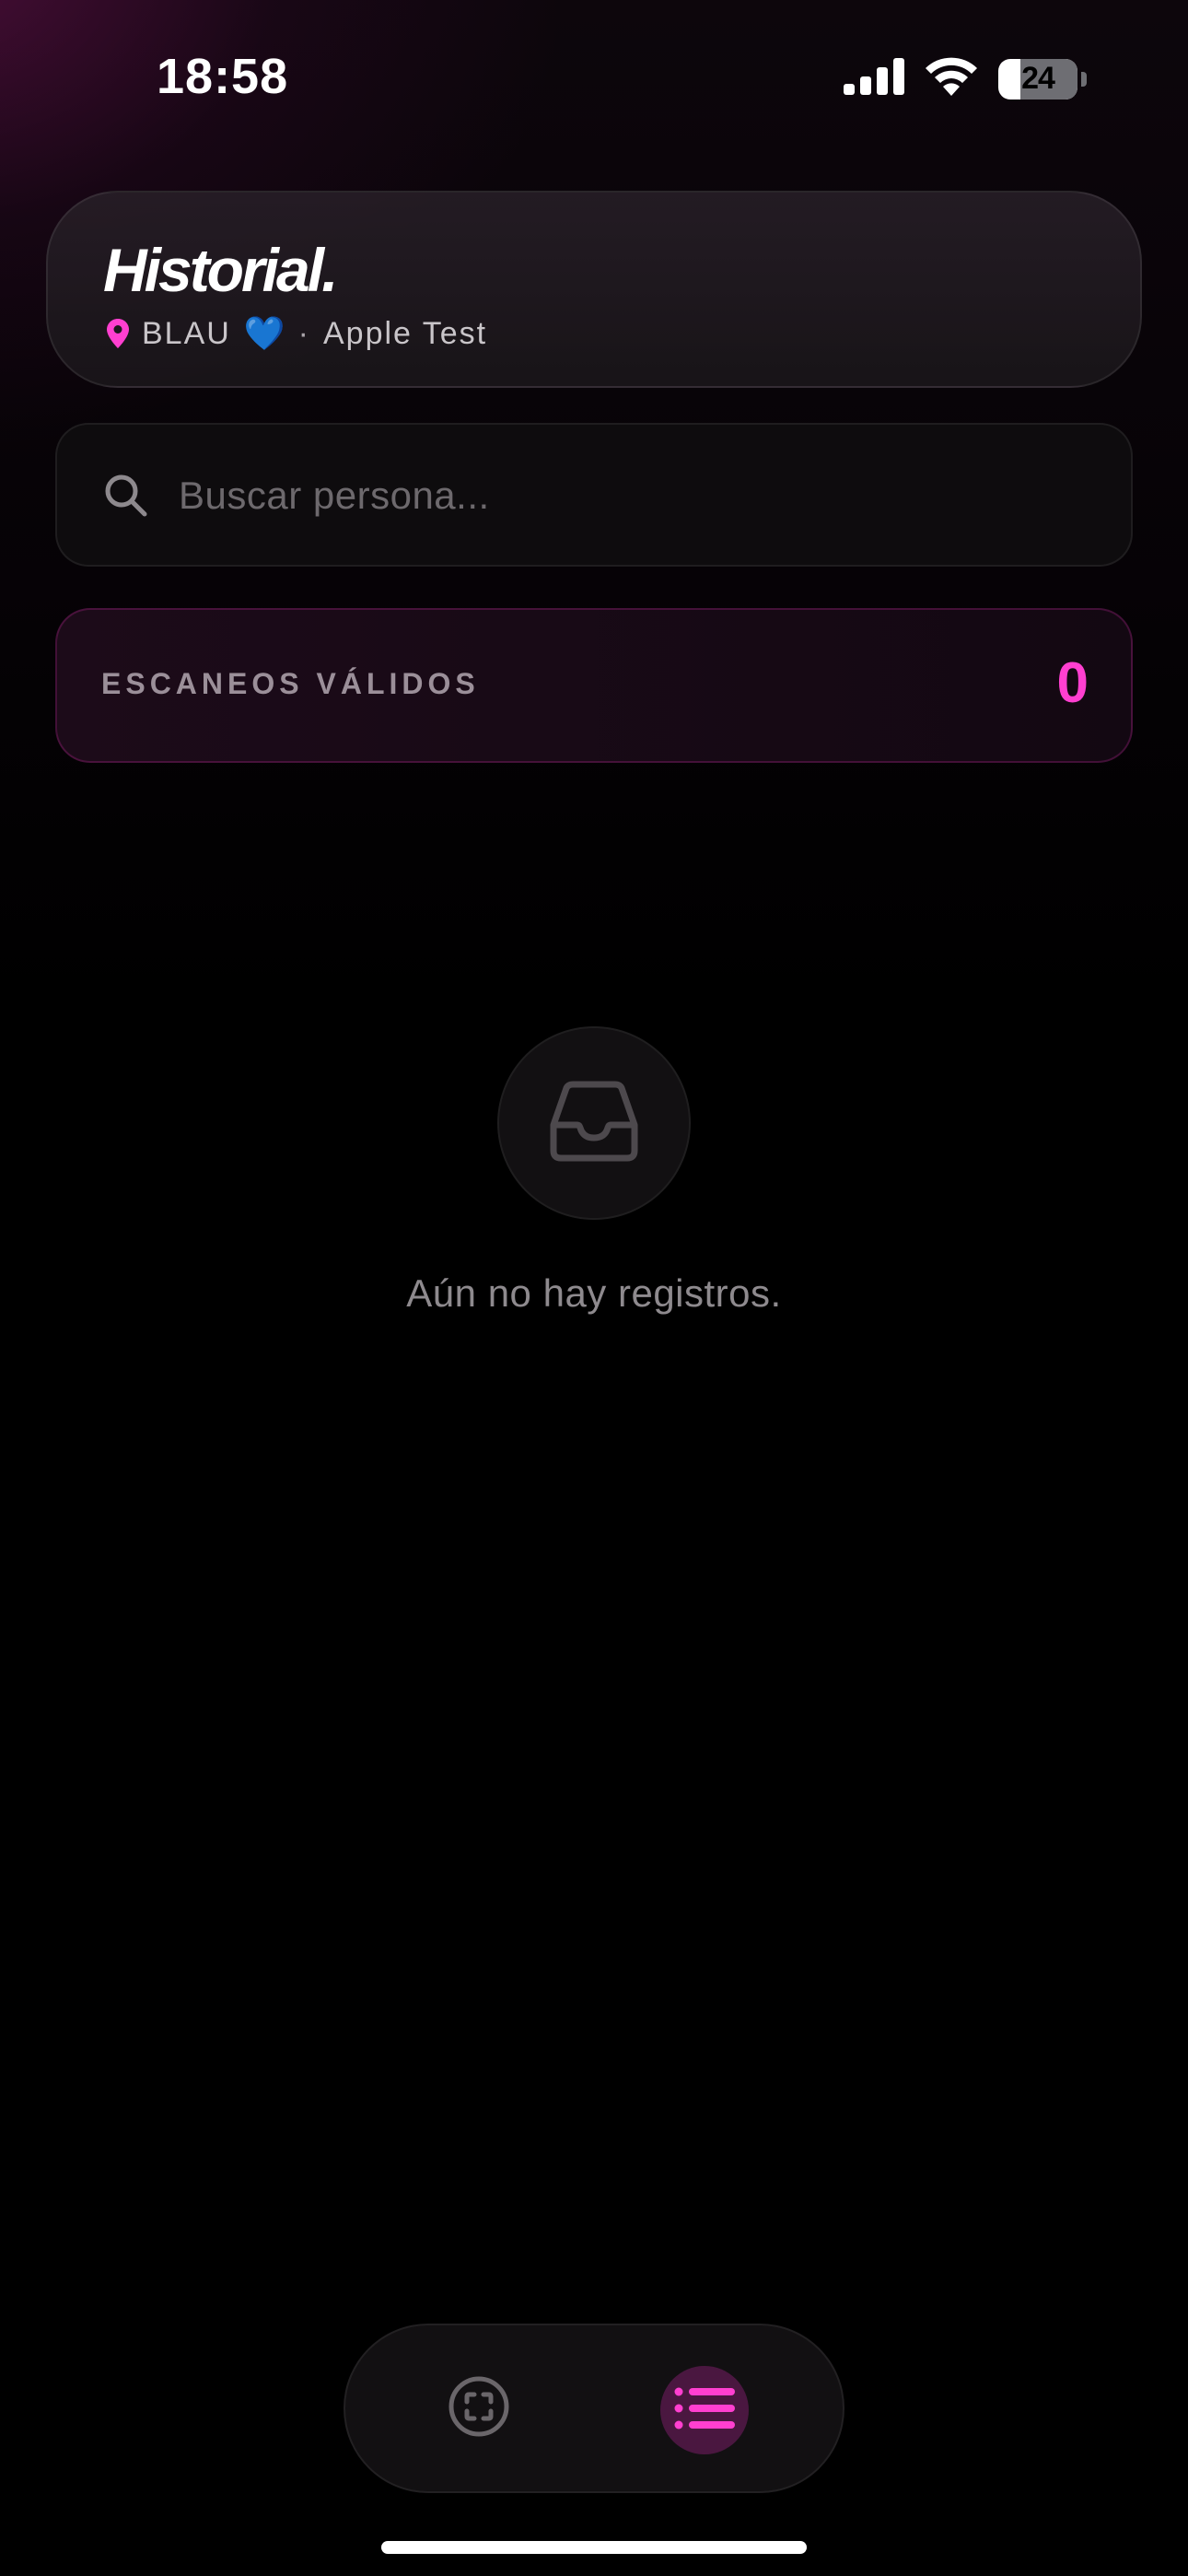 Image resolution: width=1188 pixels, height=2576 pixels. I want to click on wifi-icon, so click(951, 78).